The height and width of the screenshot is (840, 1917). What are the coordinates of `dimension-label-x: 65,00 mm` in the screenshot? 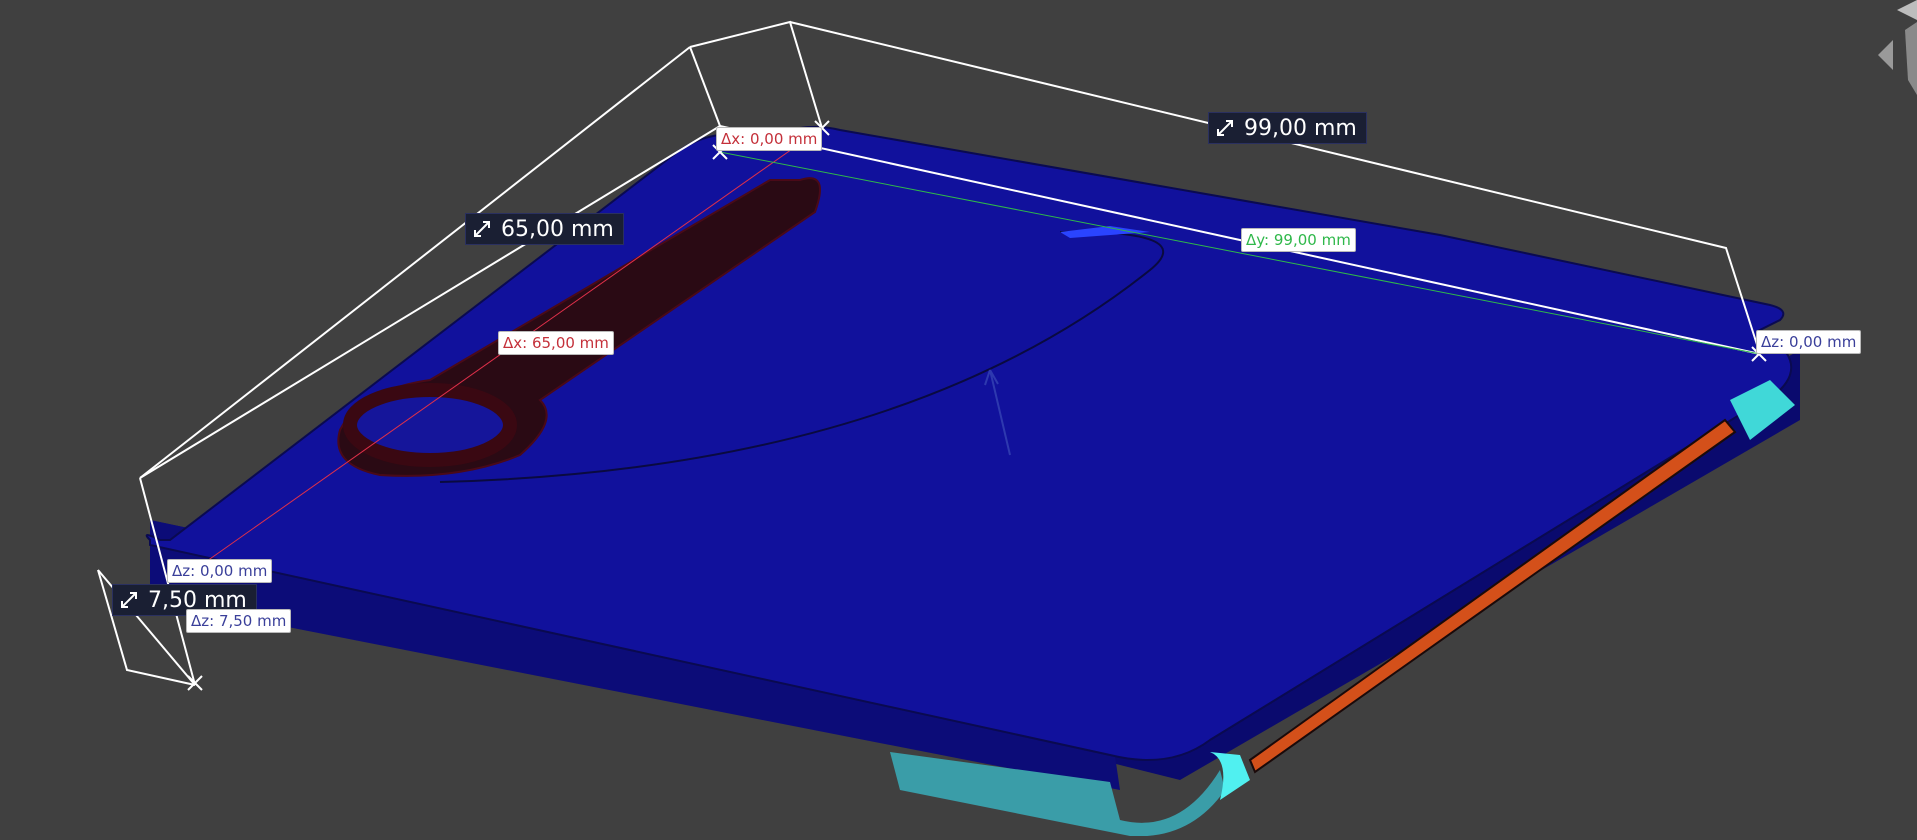 It's located at (544, 229).